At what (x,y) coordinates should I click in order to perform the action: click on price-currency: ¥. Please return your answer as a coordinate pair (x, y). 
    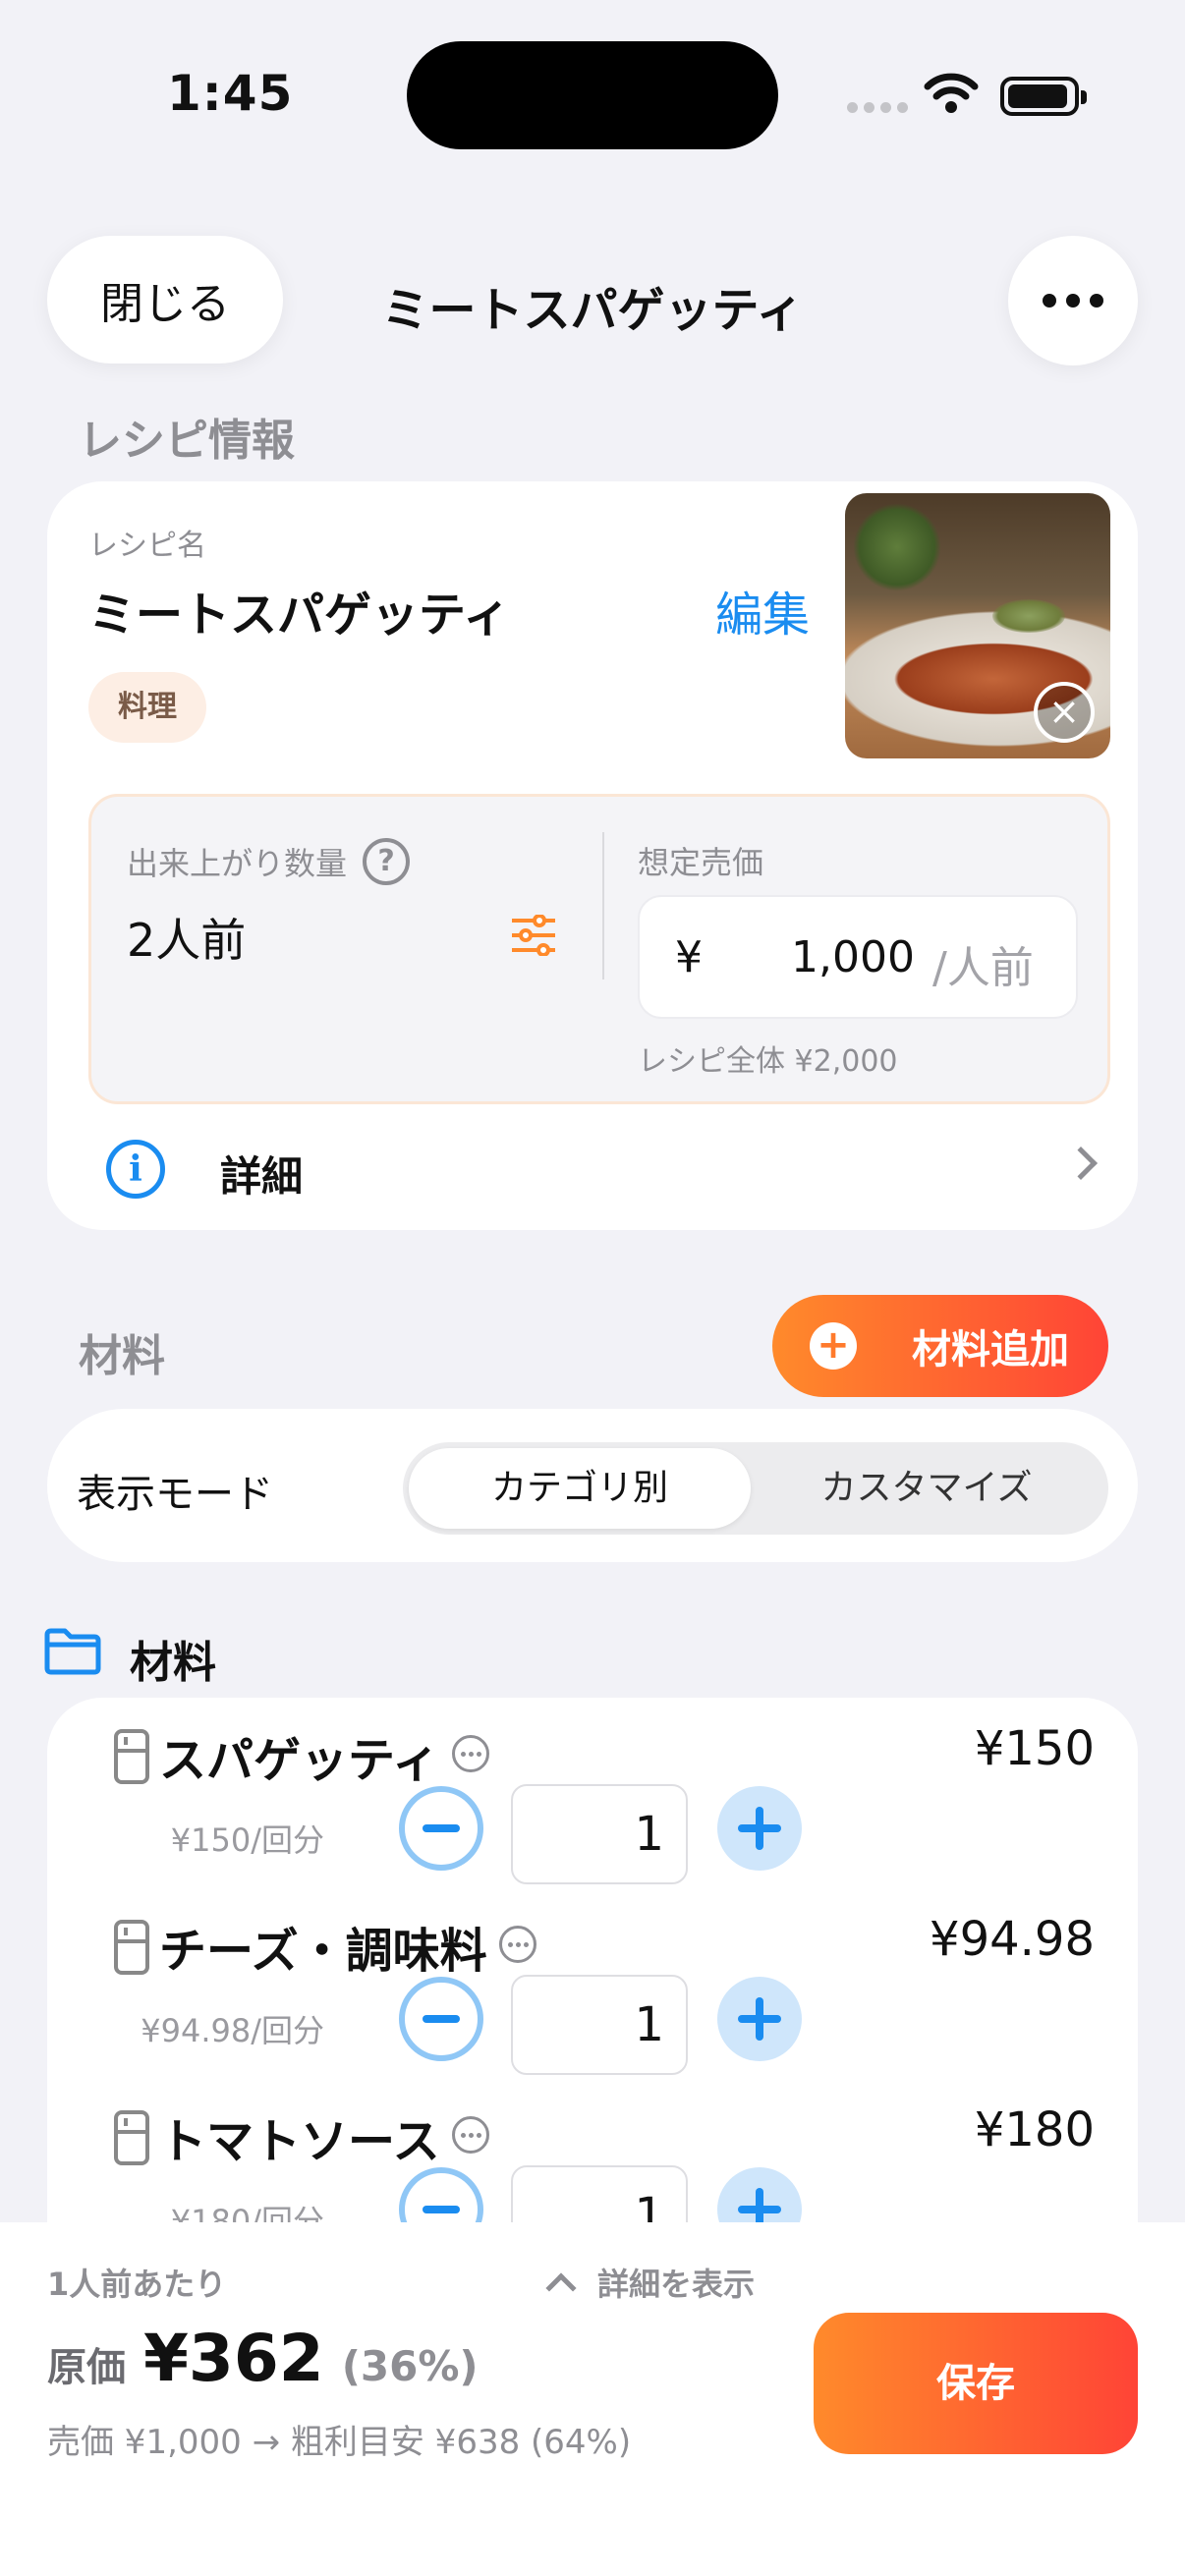
    Looking at the image, I should click on (689, 957).